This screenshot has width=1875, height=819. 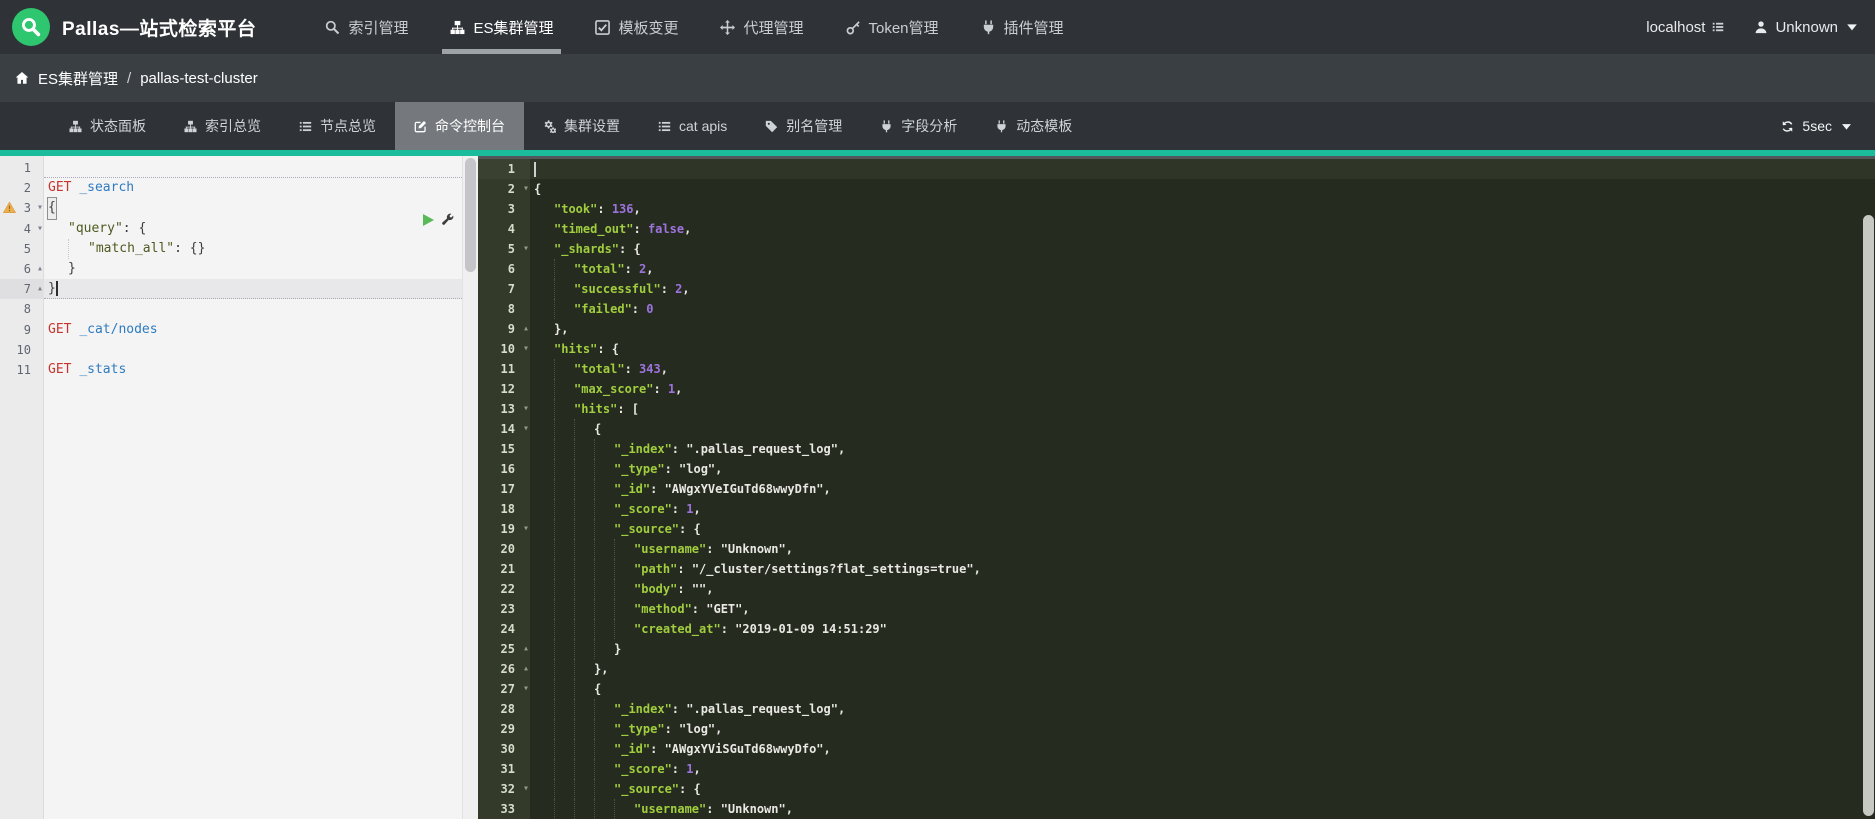 What do you see at coordinates (1176, 809) in the screenshot?
I see `output-line-33: 33 "username": "Unknown",` at bounding box center [1176, 809].